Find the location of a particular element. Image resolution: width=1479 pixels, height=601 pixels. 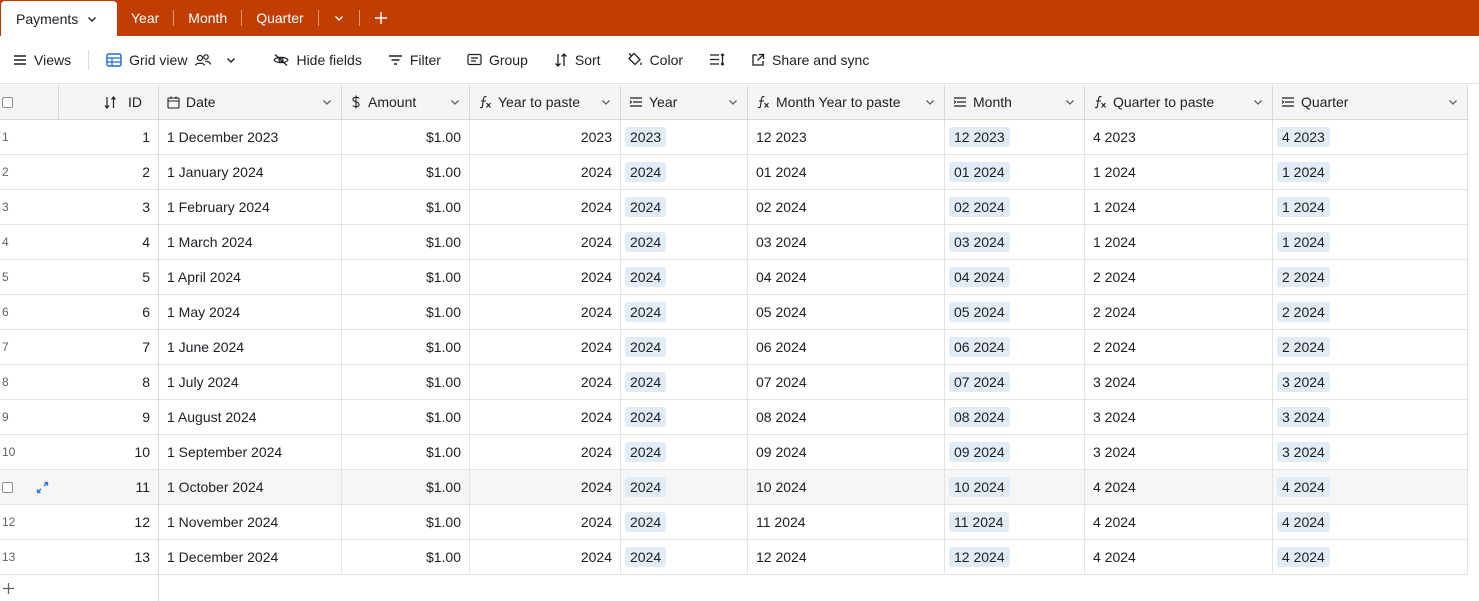

cell-date: 1 November 2024 is located at coordinates (250, 522).